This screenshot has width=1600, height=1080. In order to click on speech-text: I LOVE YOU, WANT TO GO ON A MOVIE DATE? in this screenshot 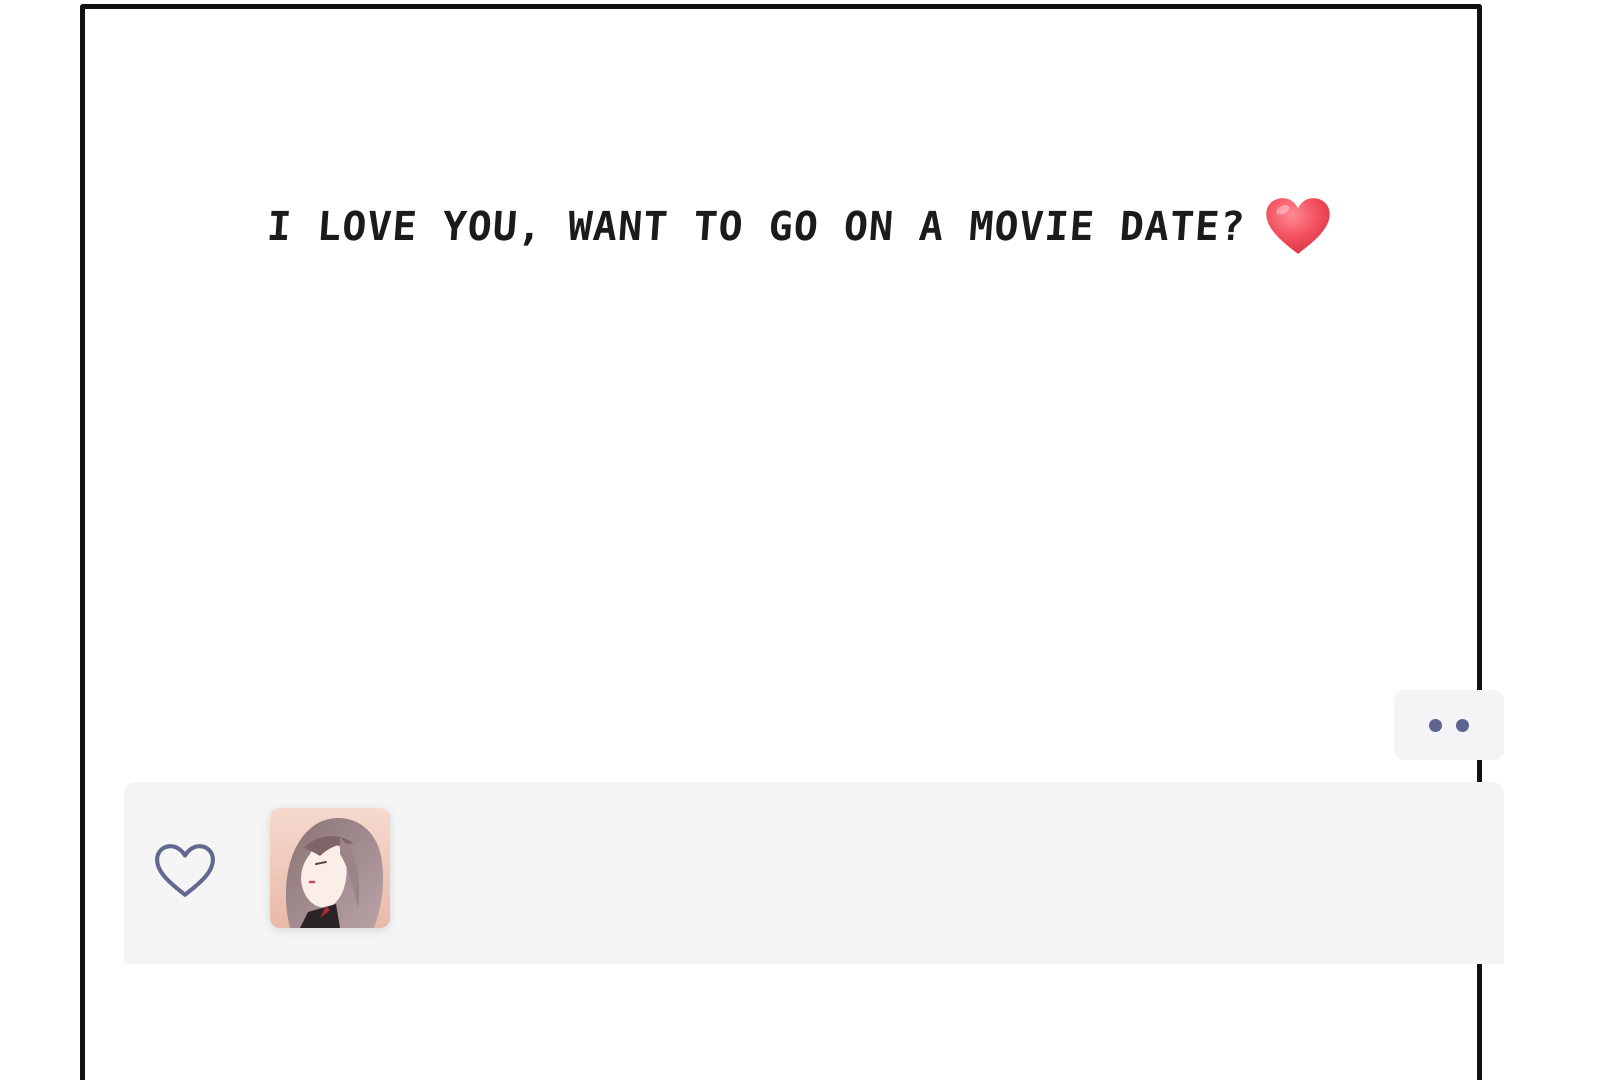, I will do `click(756, 227)`.